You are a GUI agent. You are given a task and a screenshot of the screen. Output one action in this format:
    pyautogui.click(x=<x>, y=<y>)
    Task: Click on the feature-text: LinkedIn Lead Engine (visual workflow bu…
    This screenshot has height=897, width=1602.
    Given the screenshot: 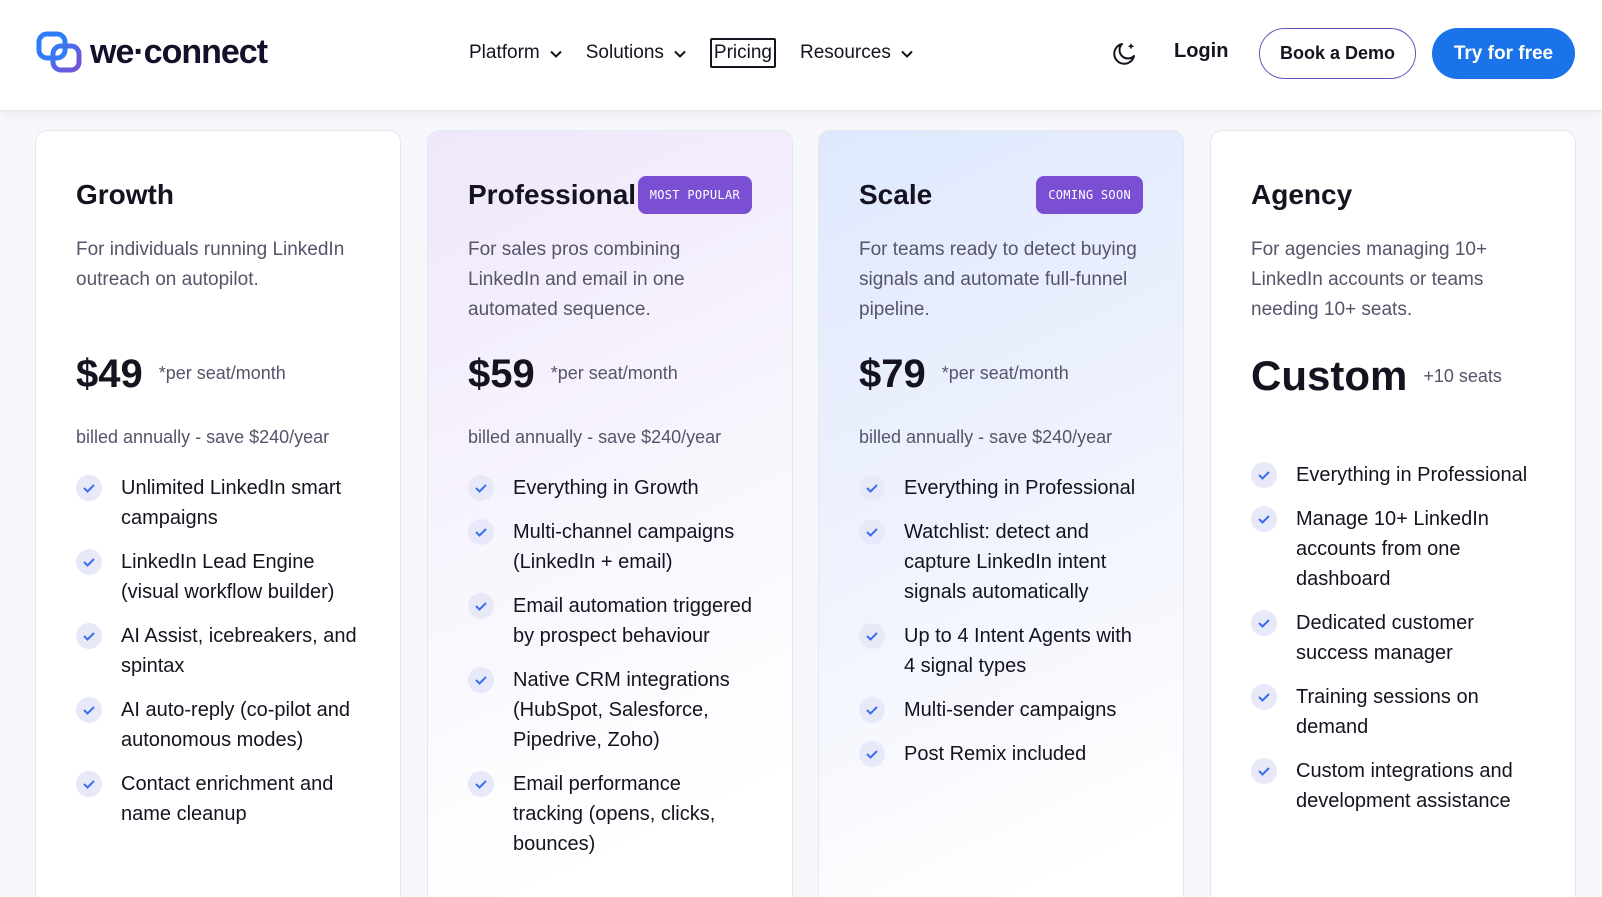 What is the action you would take?
    pyautogui.click(x=228, y=577)
    